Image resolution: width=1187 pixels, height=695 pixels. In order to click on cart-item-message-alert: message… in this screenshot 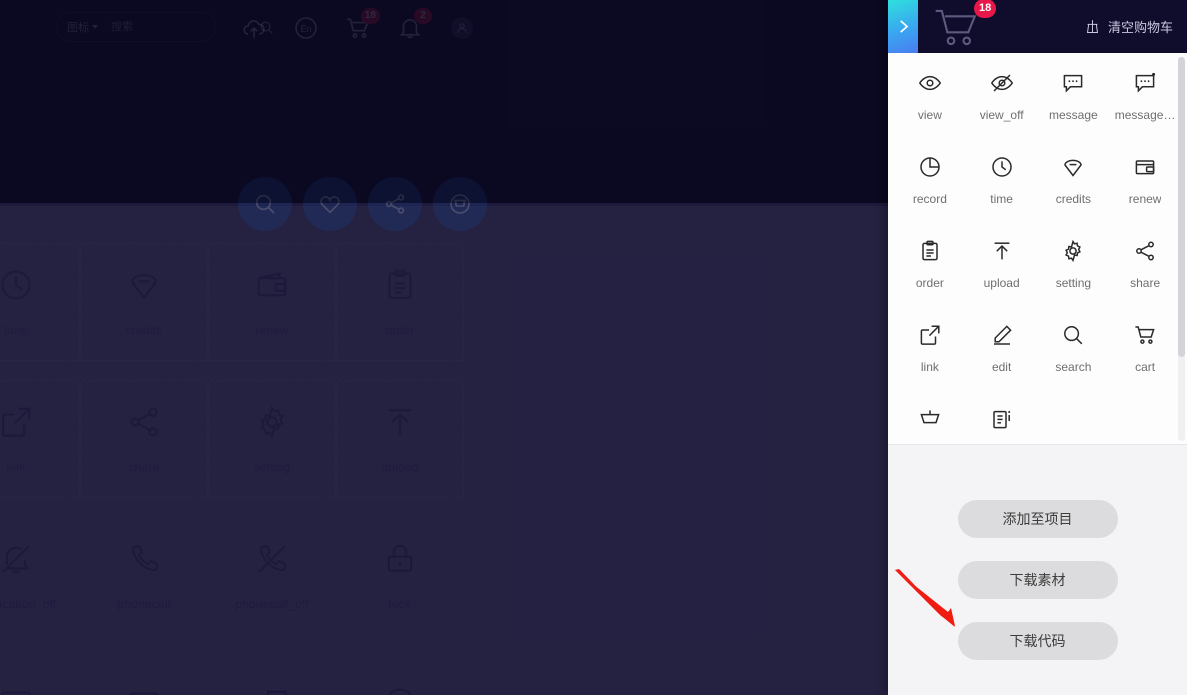, I will do `click(1145, 104)`.